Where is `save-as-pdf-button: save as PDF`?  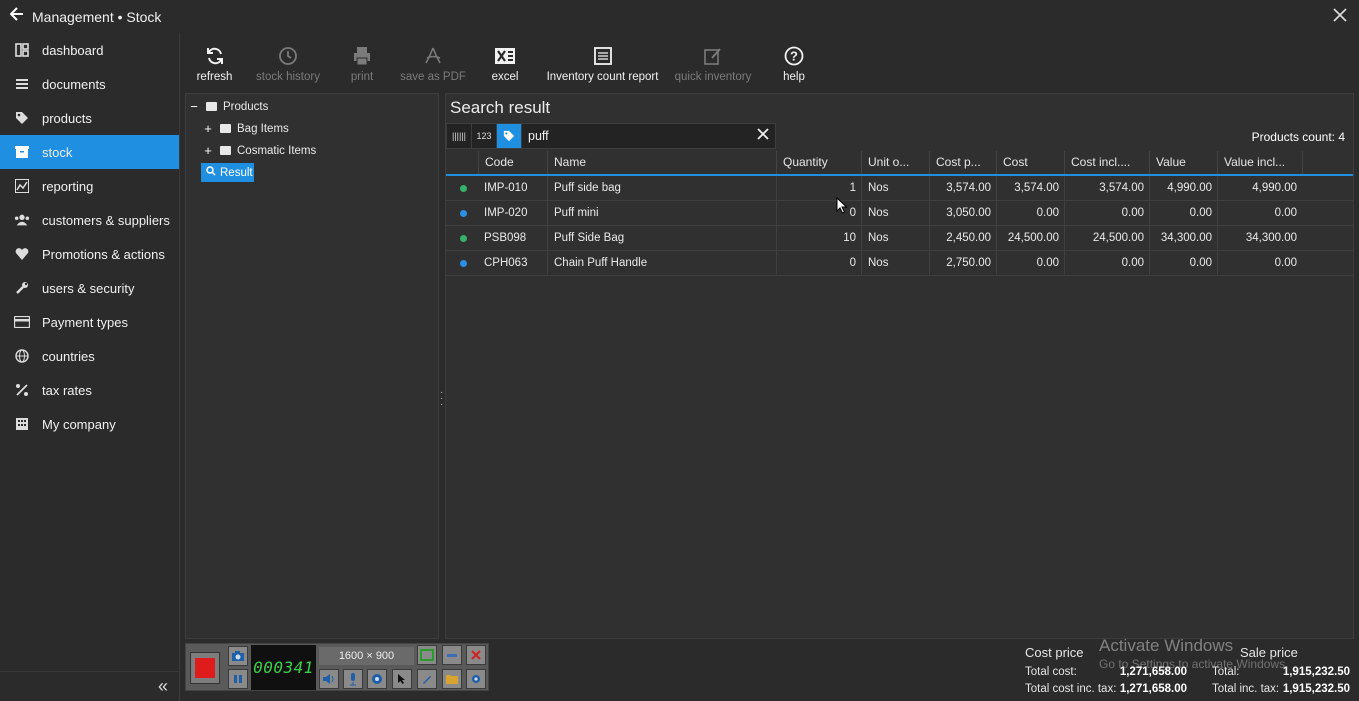
save-as-pdf-button: save as PDF is located at coordinates (433, 62).